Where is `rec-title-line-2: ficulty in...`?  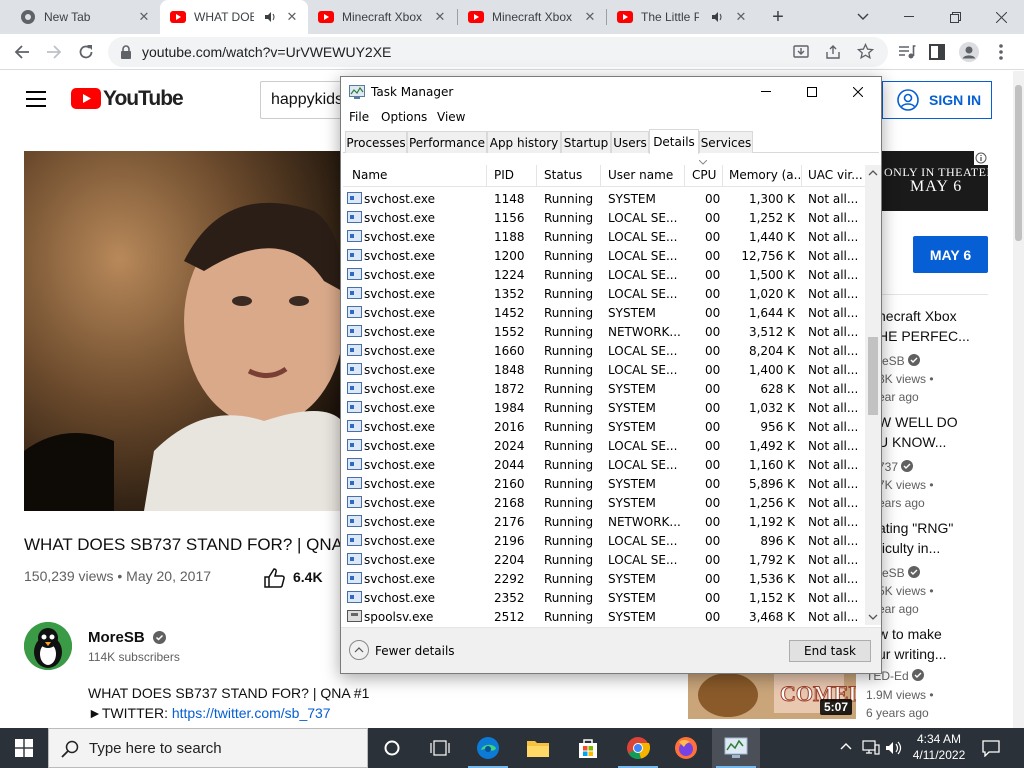 rec-title-line-2: ficulty in... is located at coordinates (933, 548).